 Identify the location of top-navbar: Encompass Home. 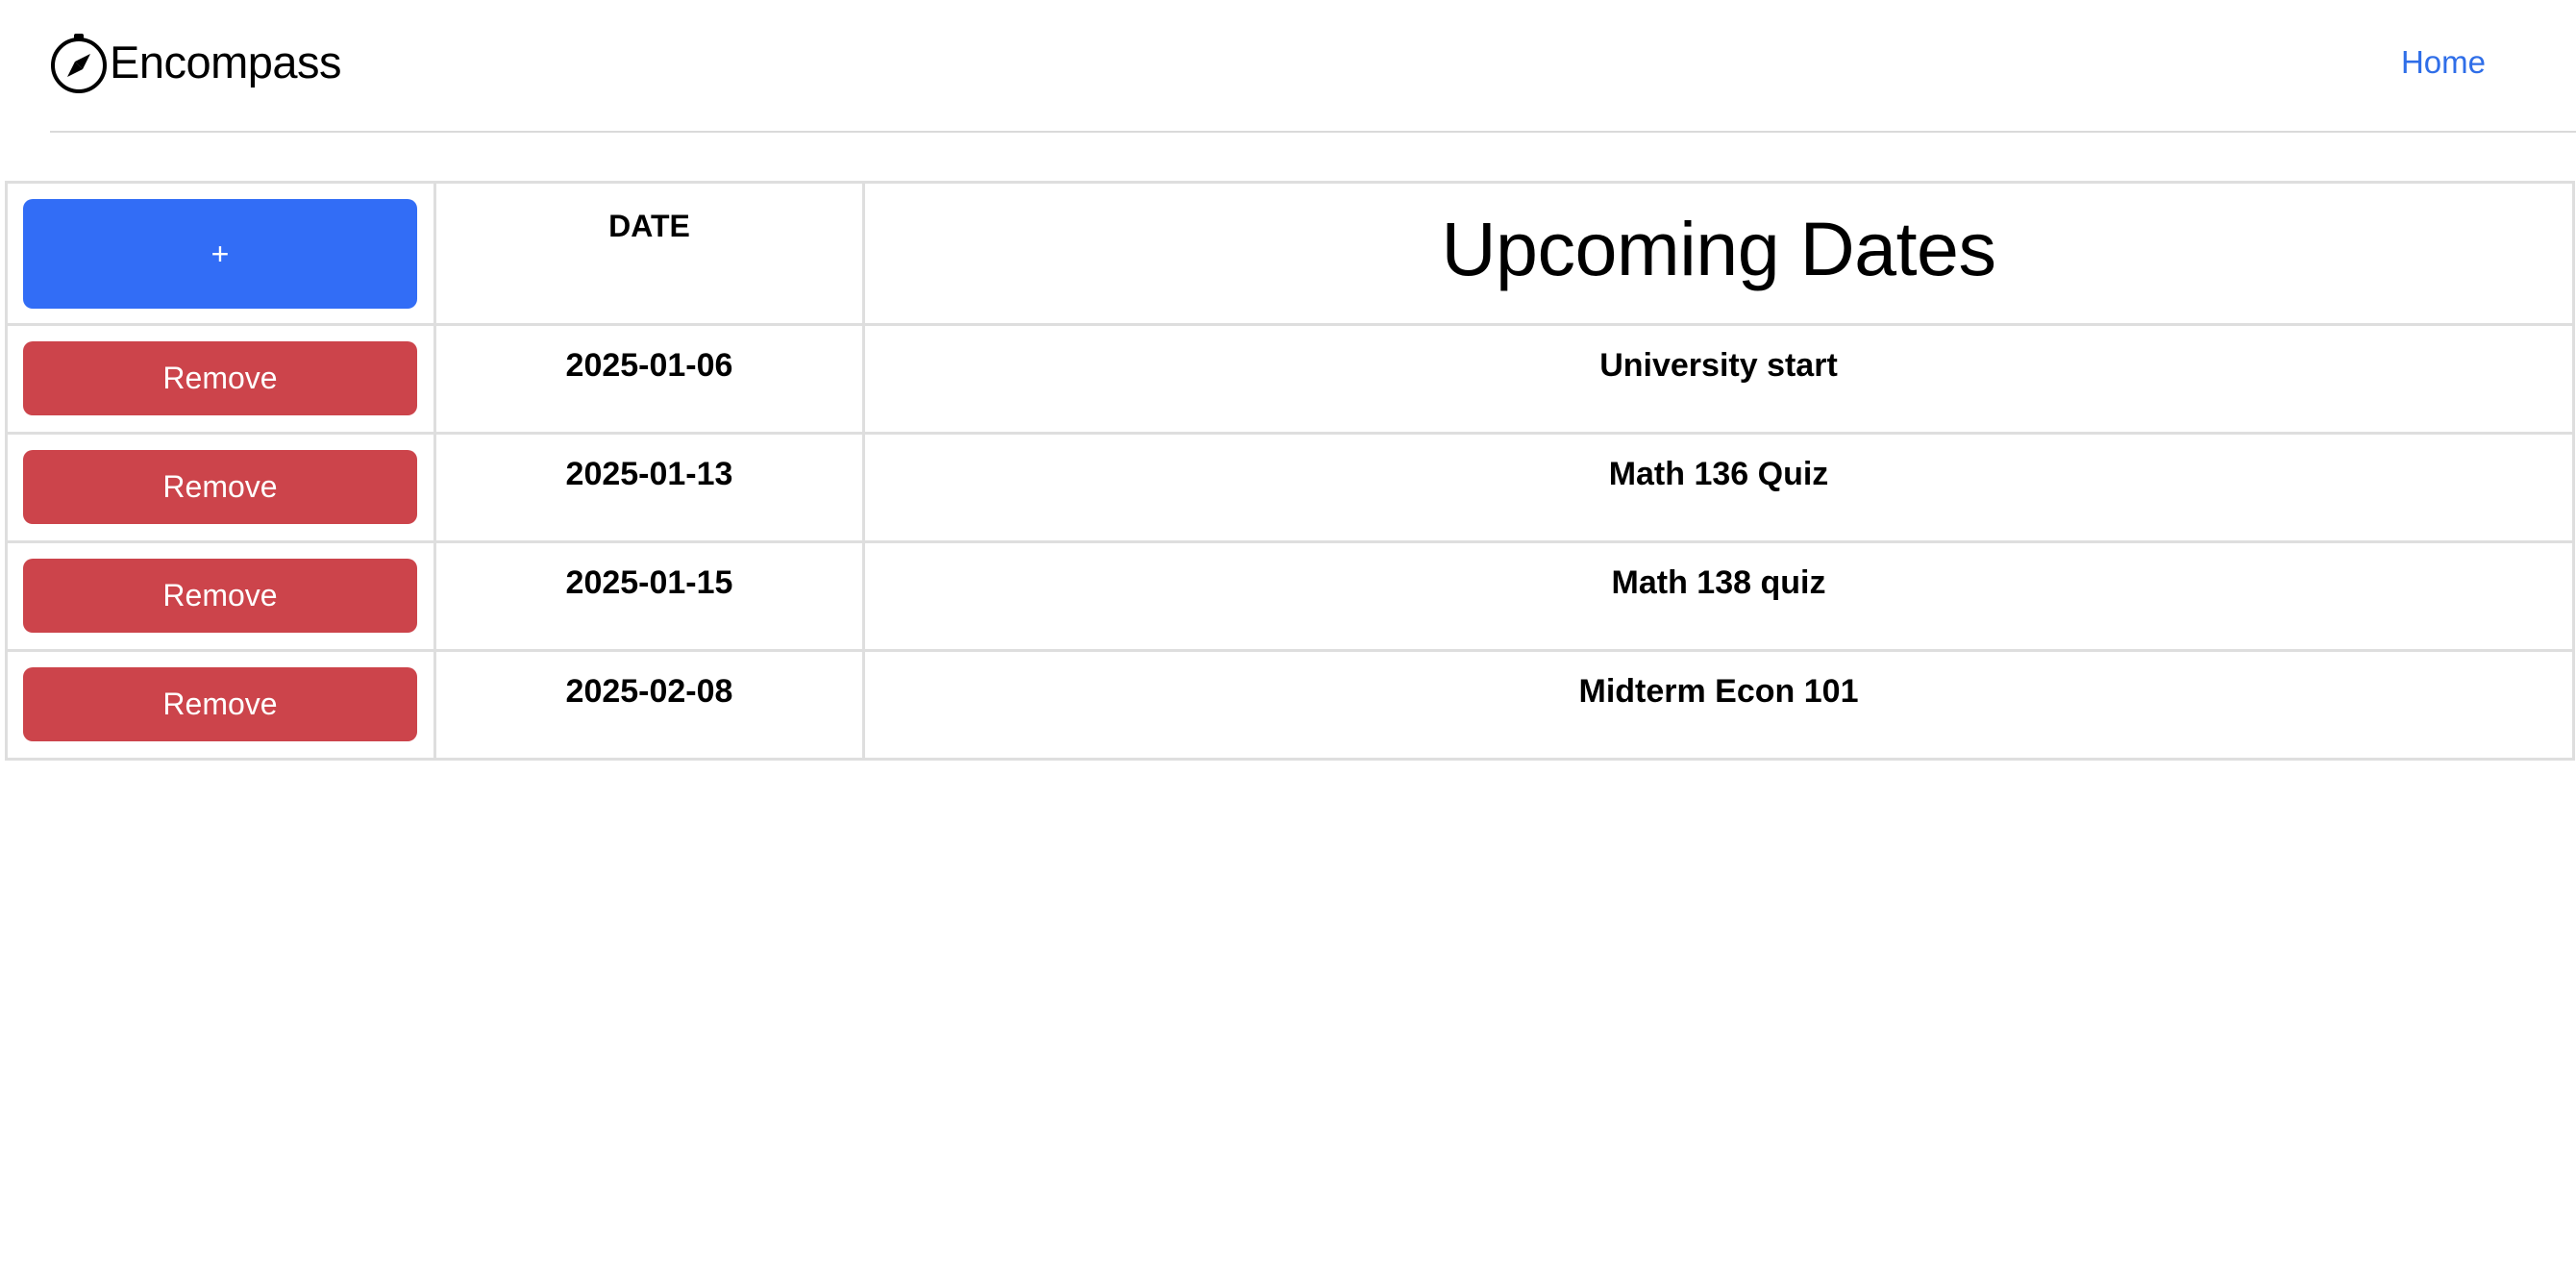
(1313, 66).